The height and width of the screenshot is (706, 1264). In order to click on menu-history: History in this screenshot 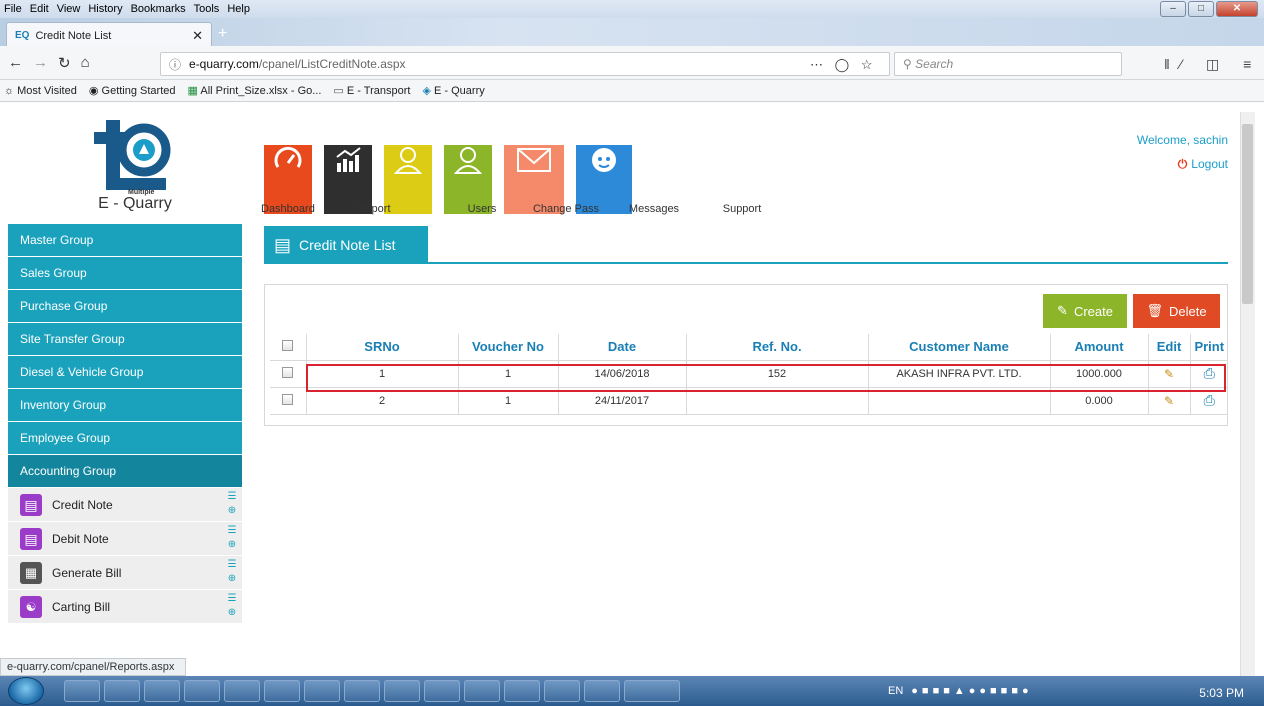, I will do `click(105, 9)`.